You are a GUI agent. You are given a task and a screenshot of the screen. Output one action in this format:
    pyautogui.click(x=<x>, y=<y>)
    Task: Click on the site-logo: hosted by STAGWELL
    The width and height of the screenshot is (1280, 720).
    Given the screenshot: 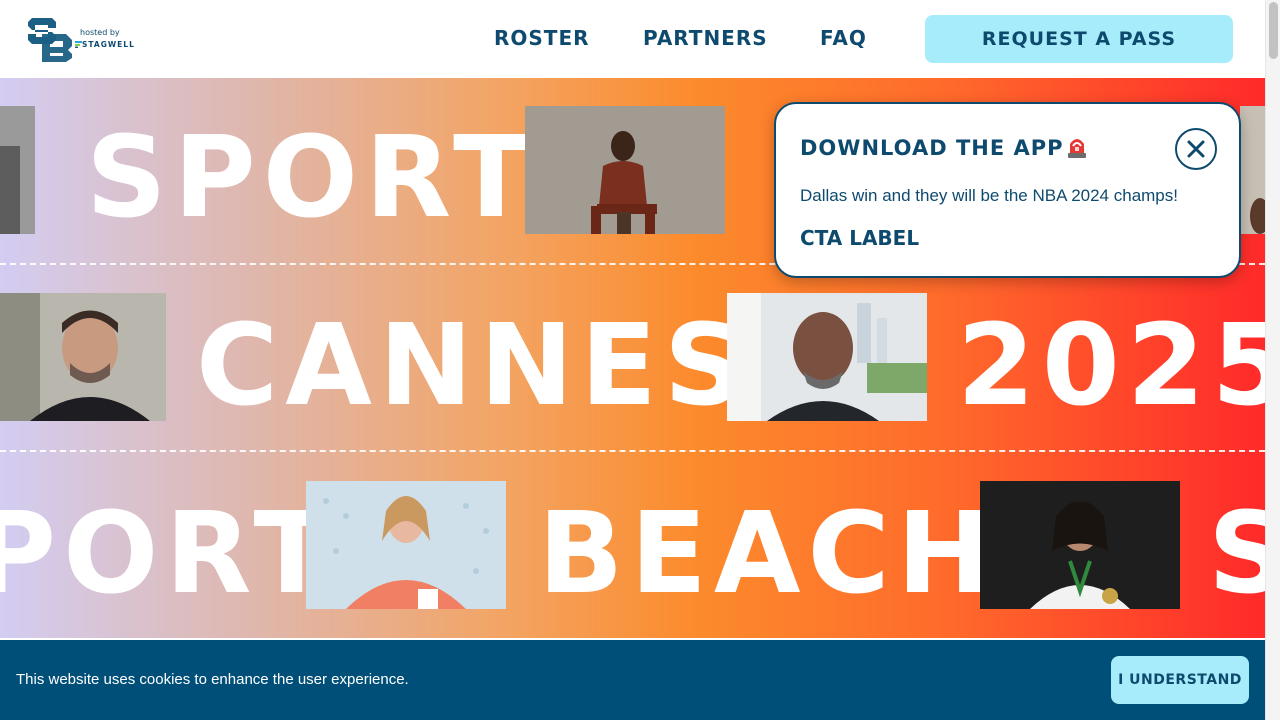 What is the action you would take?
    pyautogui.click(x=87, y=39)
    